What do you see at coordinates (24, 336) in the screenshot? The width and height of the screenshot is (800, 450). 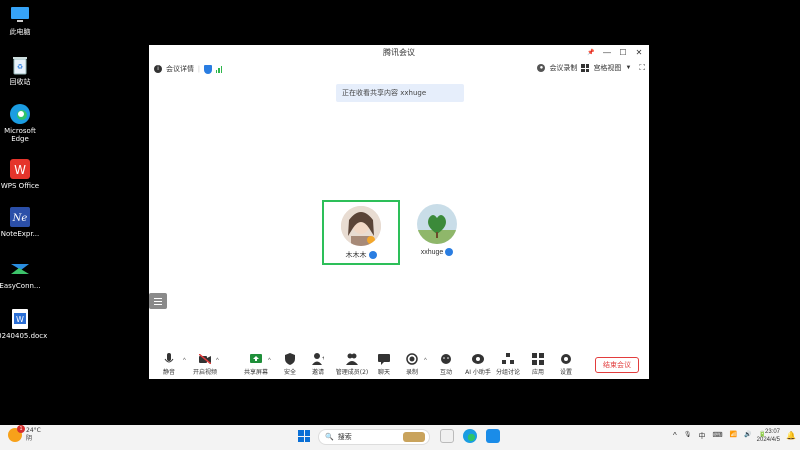 I see `desktop-icon-label: 20240405.docx` at bounding box center [24, 336].